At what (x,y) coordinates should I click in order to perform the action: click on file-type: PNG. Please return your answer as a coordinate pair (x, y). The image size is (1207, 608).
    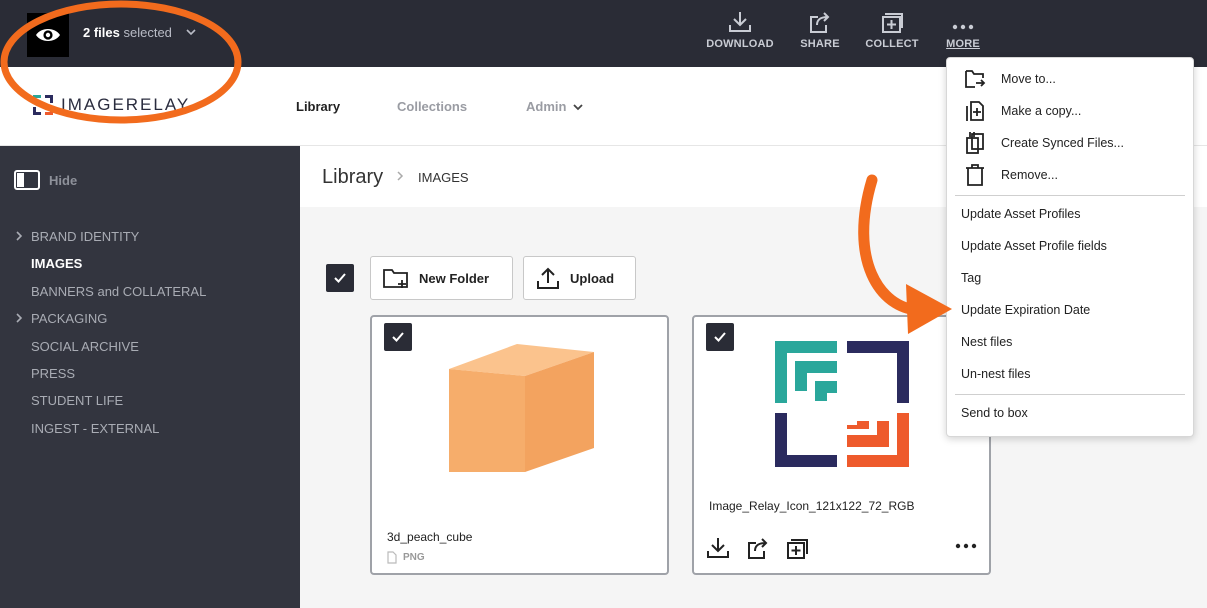
    Looking at the image, I should click on (406, 557).